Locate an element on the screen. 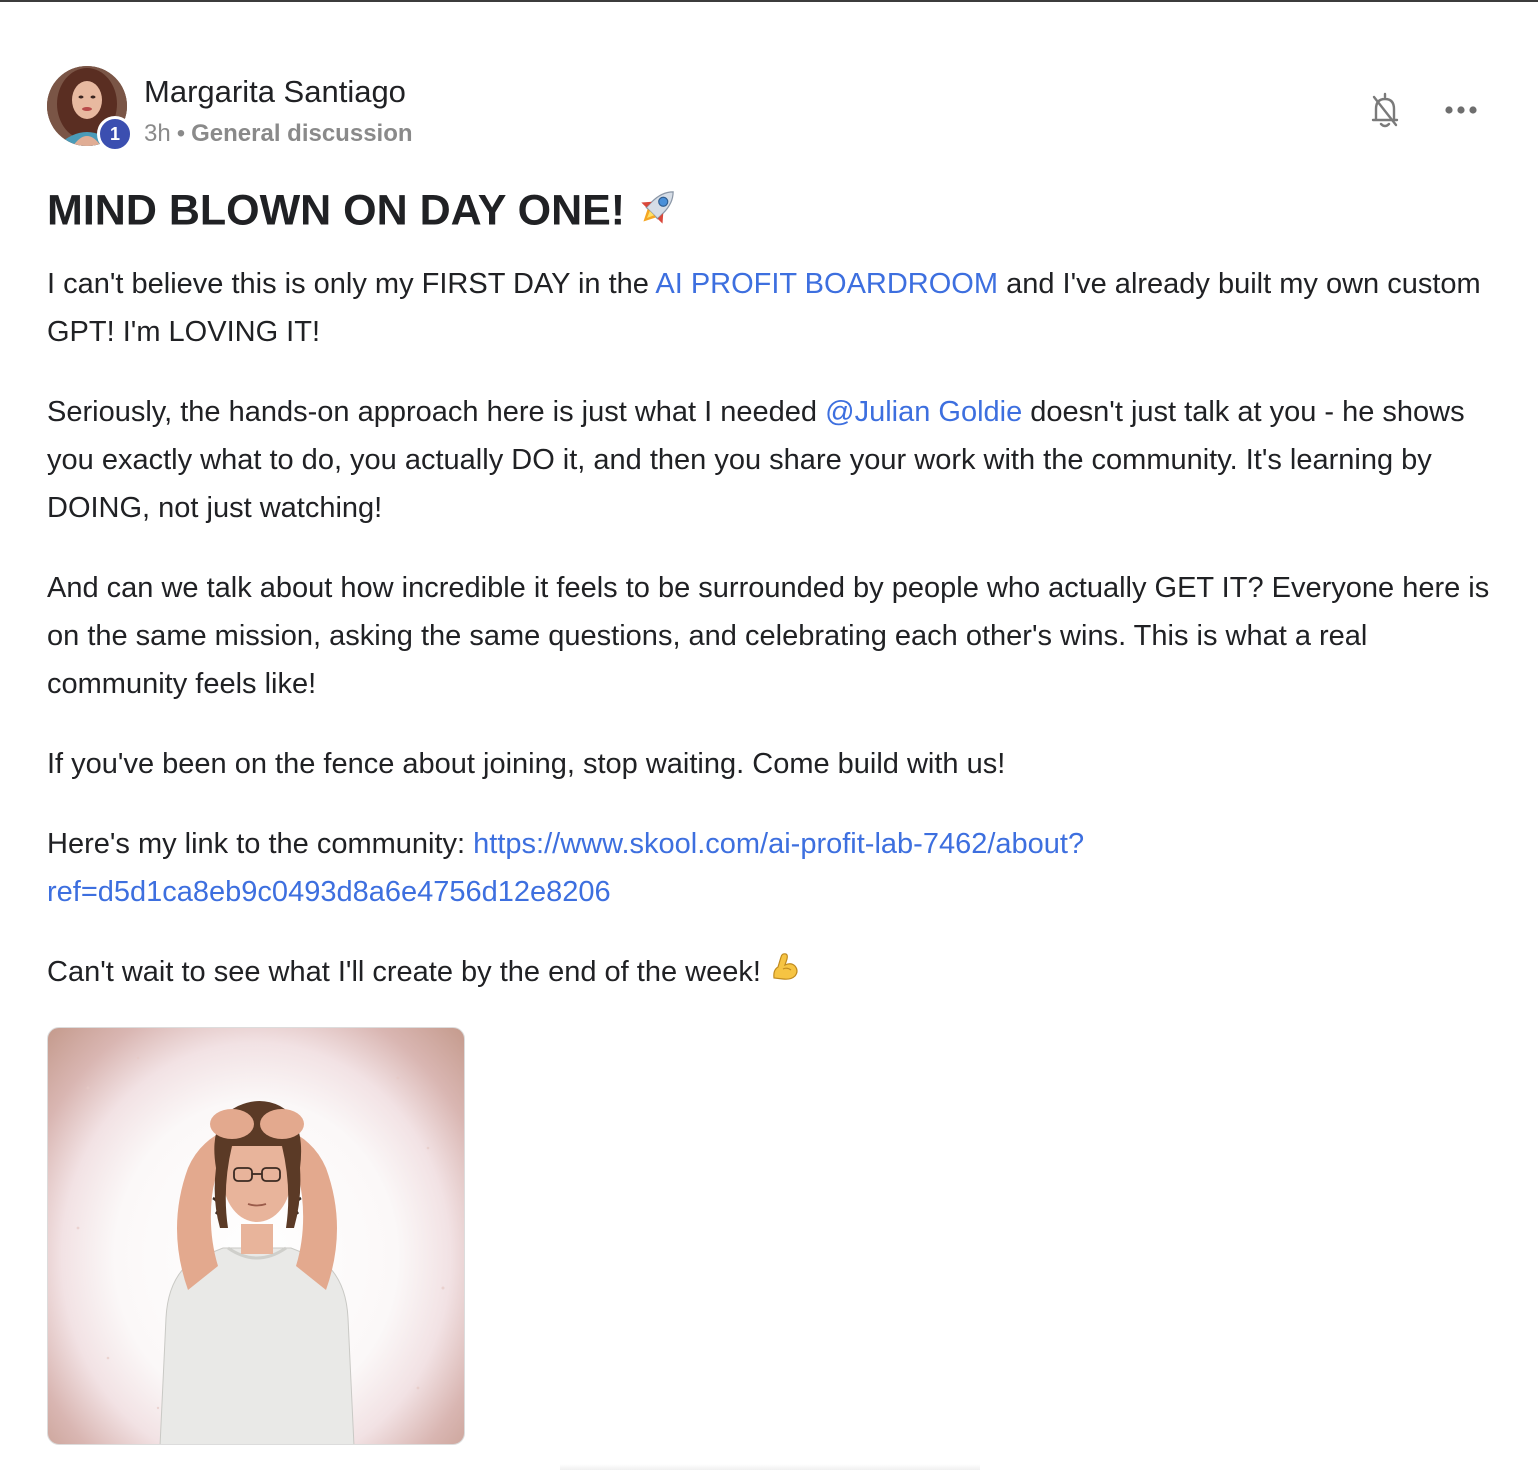 The height and width of the screenshot is (1470, 1538). post-title: MIND BLOWN ON DAY ONE! is located at coordinates (769, 213).